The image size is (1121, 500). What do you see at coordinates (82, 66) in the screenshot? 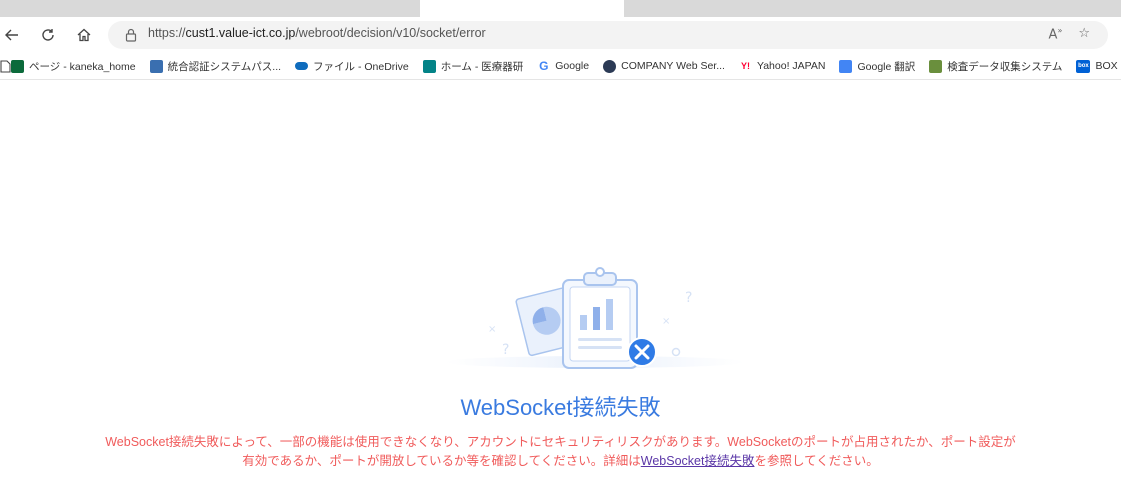
I see `bookmark-label: ページ - kaneka_home` at bounding box center [82, 66].